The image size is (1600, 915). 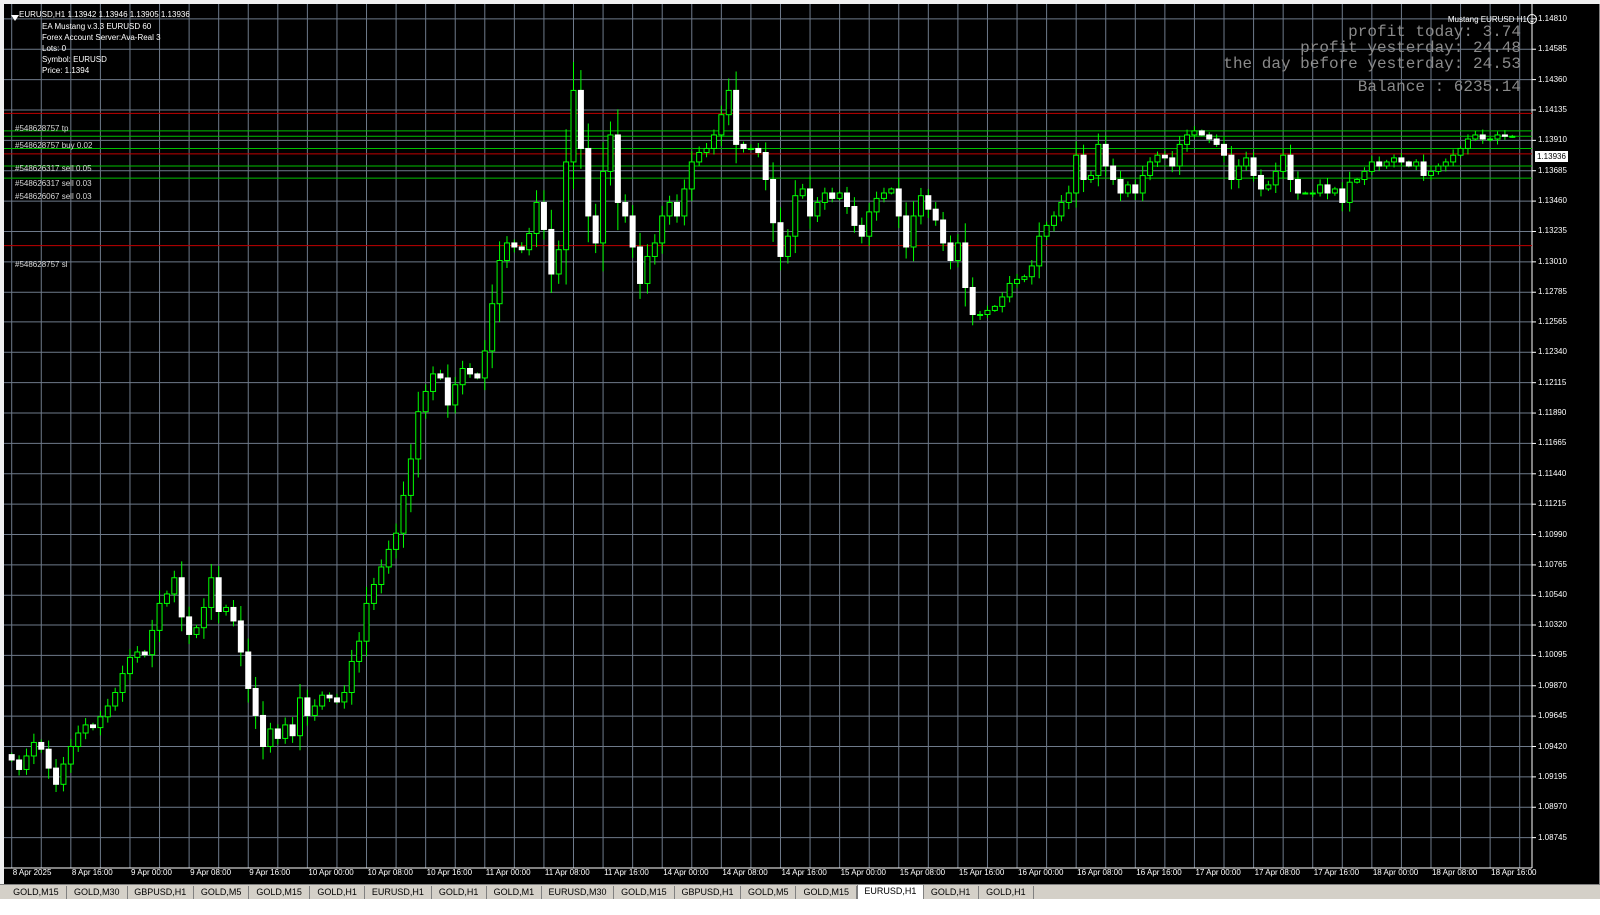 I want to click on time-tick-label: 14 Apr 08:00, so click(x=745, y=872).